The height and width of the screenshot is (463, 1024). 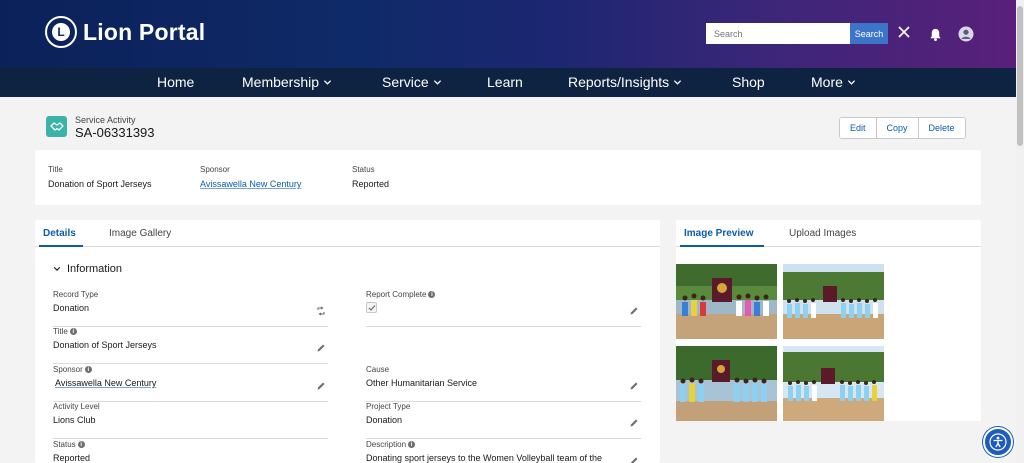 I want to click on nav-label: More, so click(x=827, y=82).